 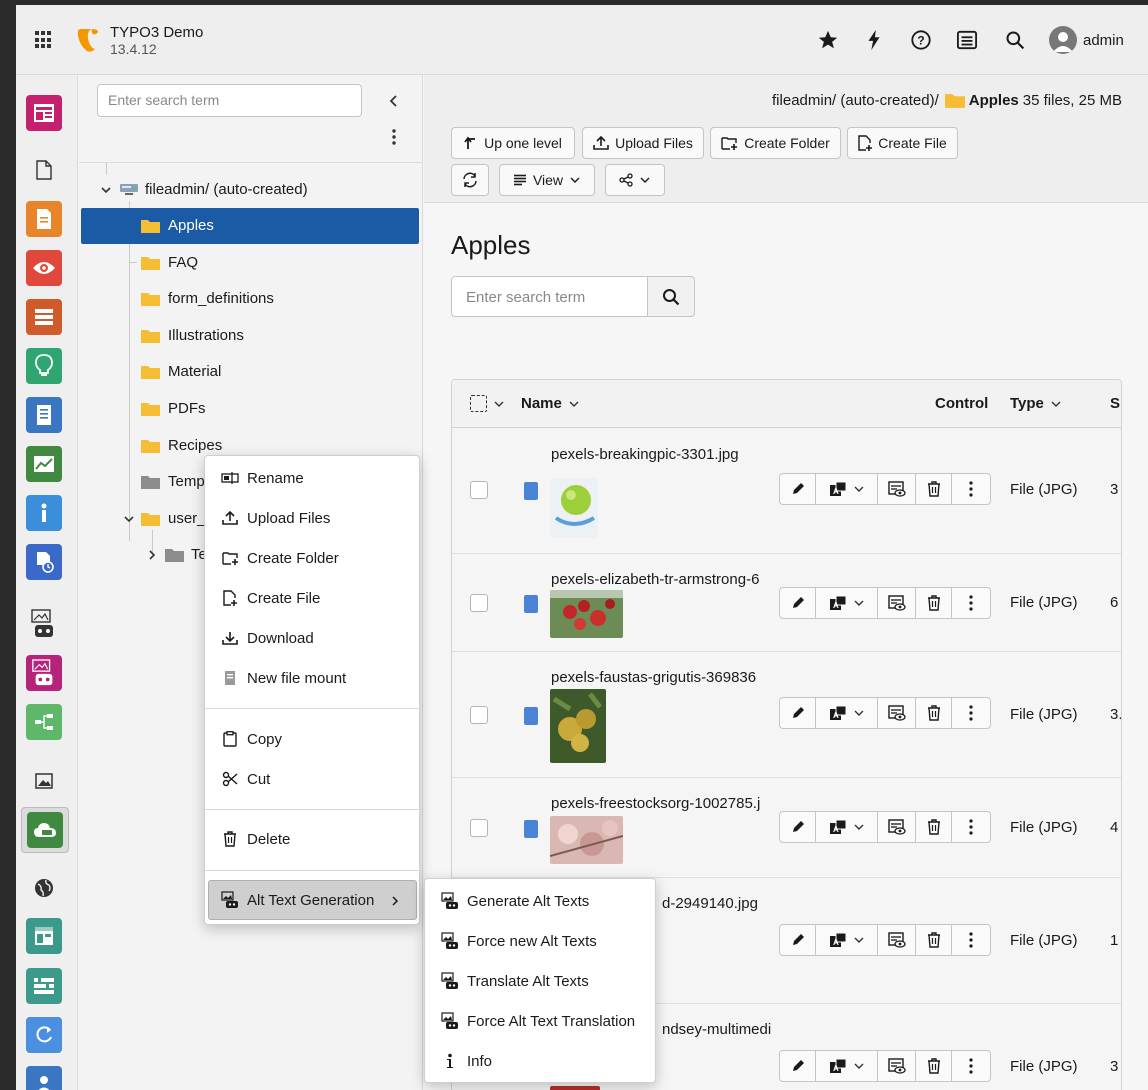 What do you see at coordinates (44, 464) in the screenshot?
I see `statistics-module-icon` at bounding box center [44, 464].